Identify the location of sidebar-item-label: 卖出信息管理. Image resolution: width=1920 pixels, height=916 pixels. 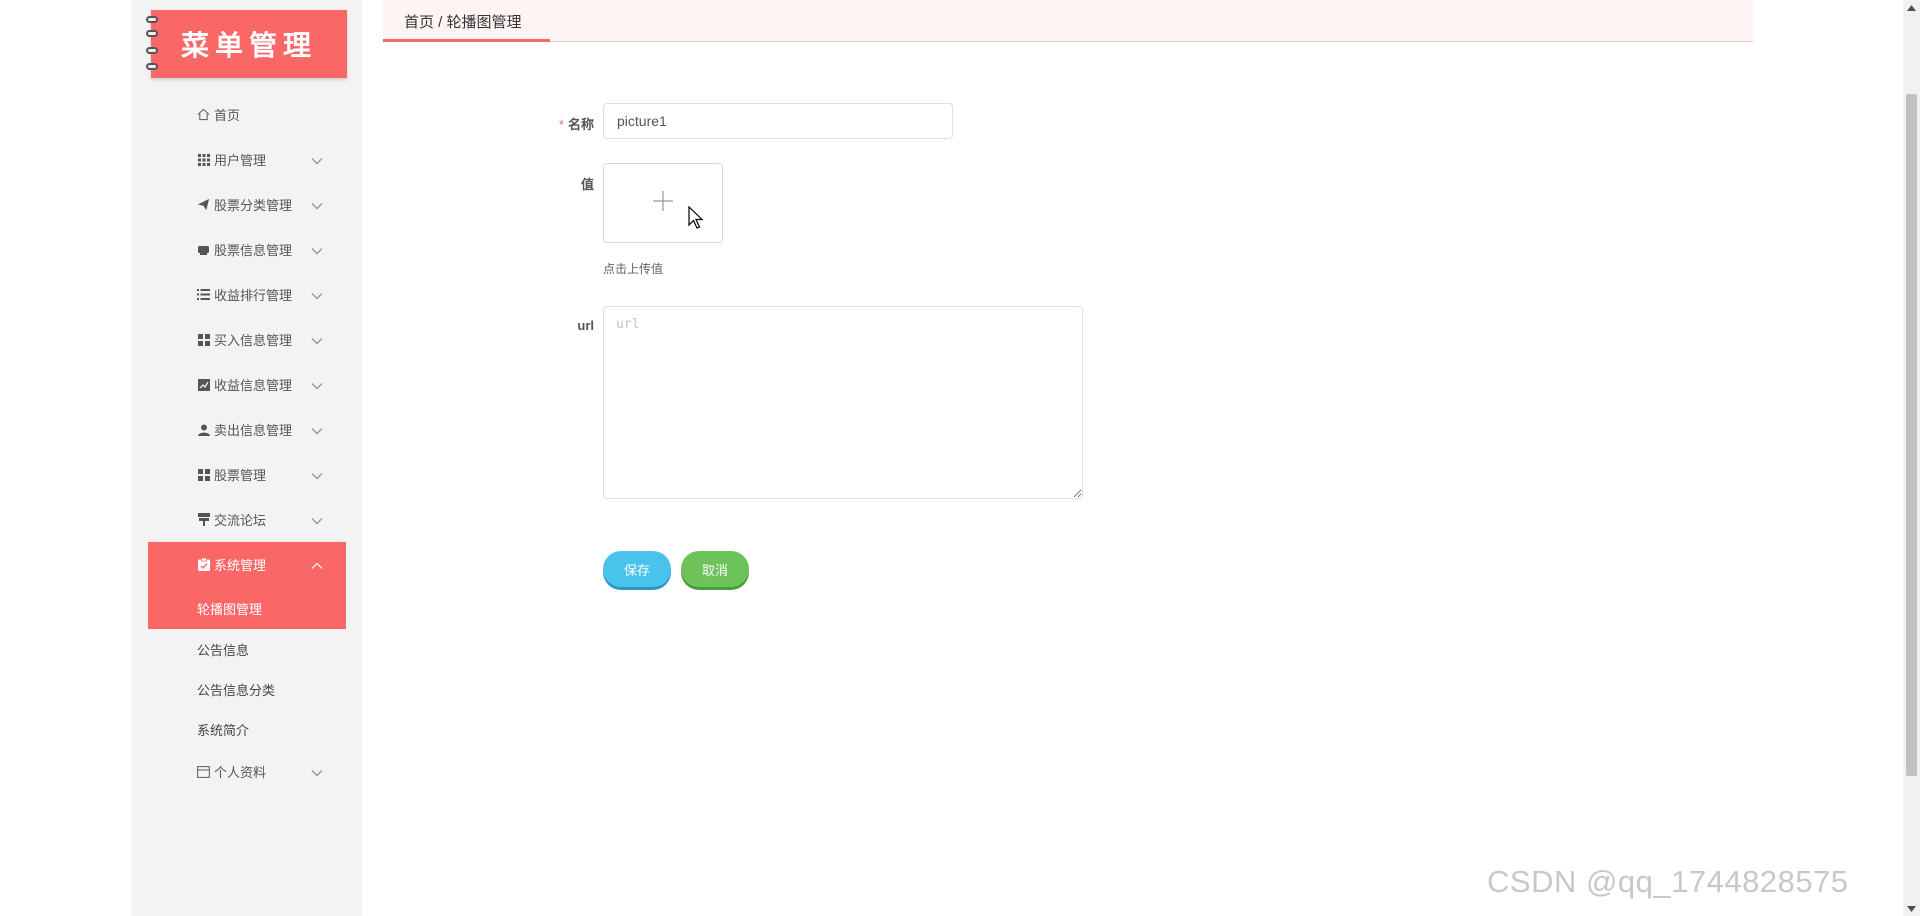
(253, 430).